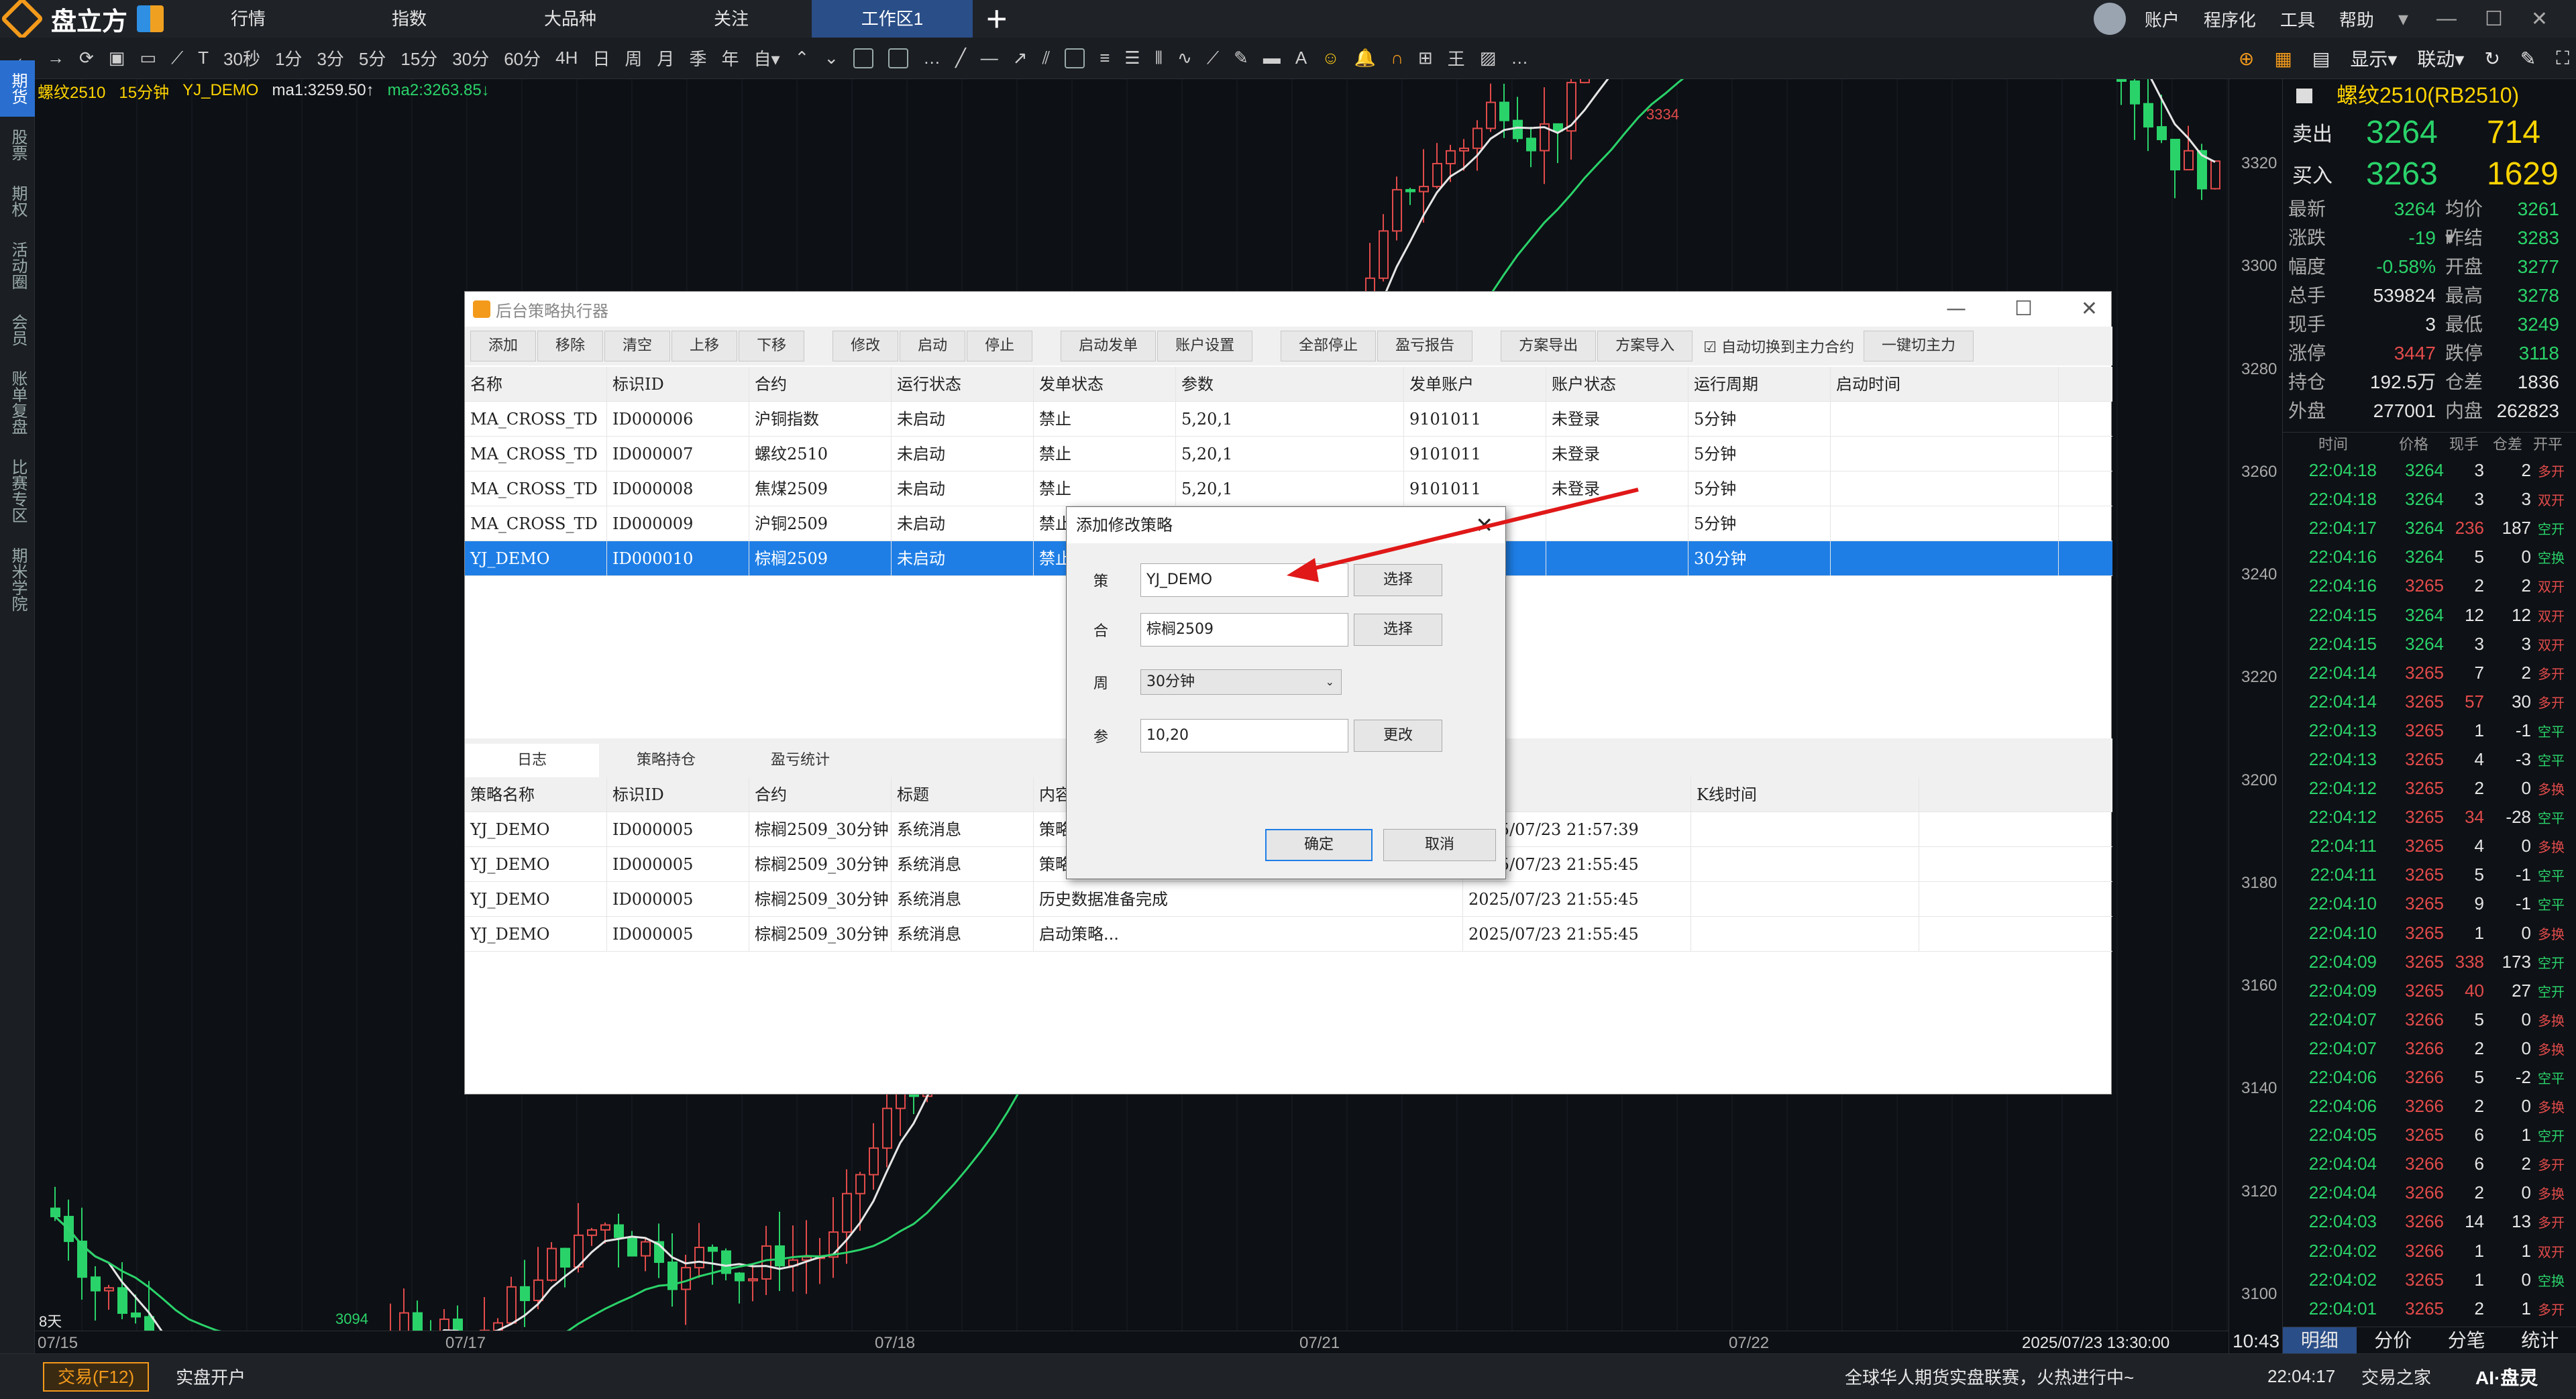 This screenshot has height=1399, width=2576. What do you see at coordinates (536, 794) in the screenshot?
I see `header-cell: 策略名称` at bounding box center [536, 794].